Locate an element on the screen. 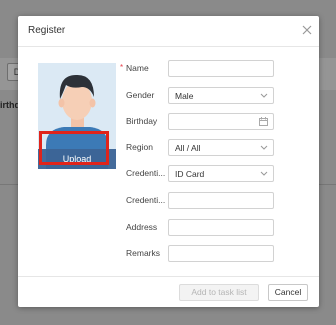 The image size is (336, 325). name-row: * Name is located at coordinates (208, 69).